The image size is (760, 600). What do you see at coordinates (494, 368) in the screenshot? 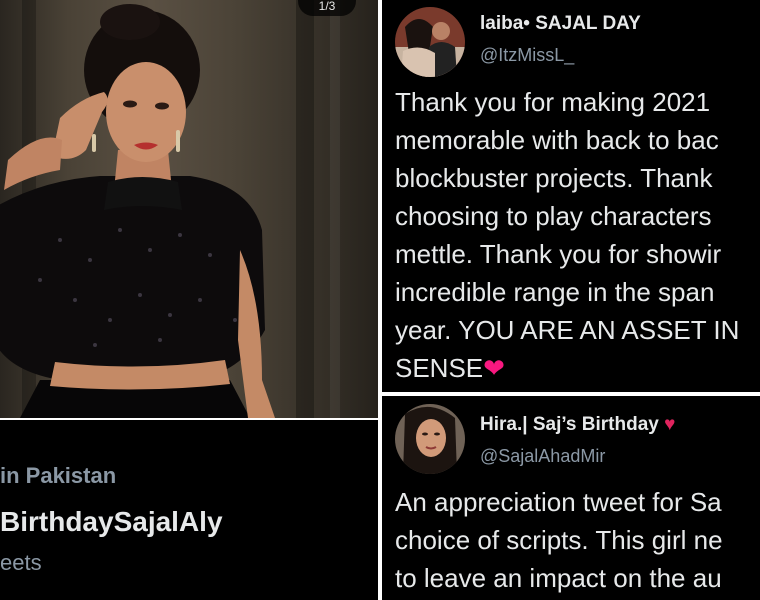
I see `red-heart-emoji-icon: ❤` at bounding box center [494, 368].